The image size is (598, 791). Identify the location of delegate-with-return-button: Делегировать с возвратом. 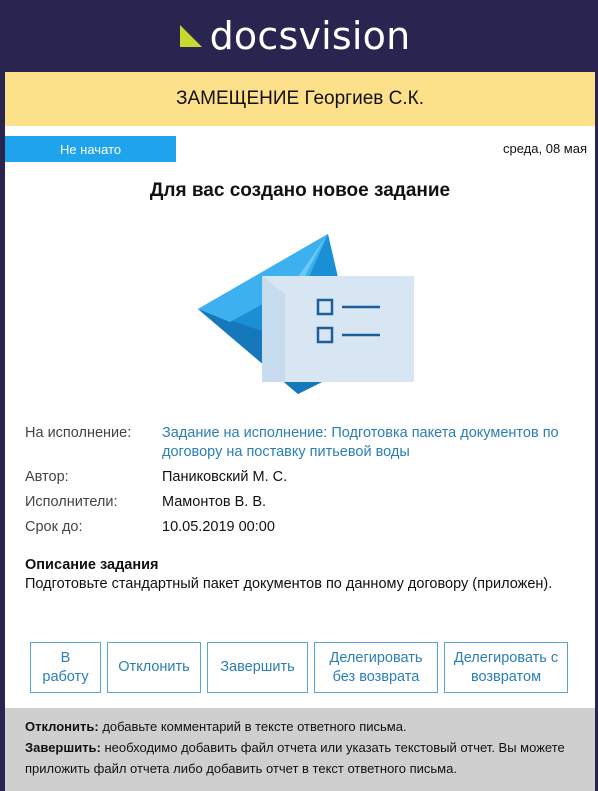
(506, 667).